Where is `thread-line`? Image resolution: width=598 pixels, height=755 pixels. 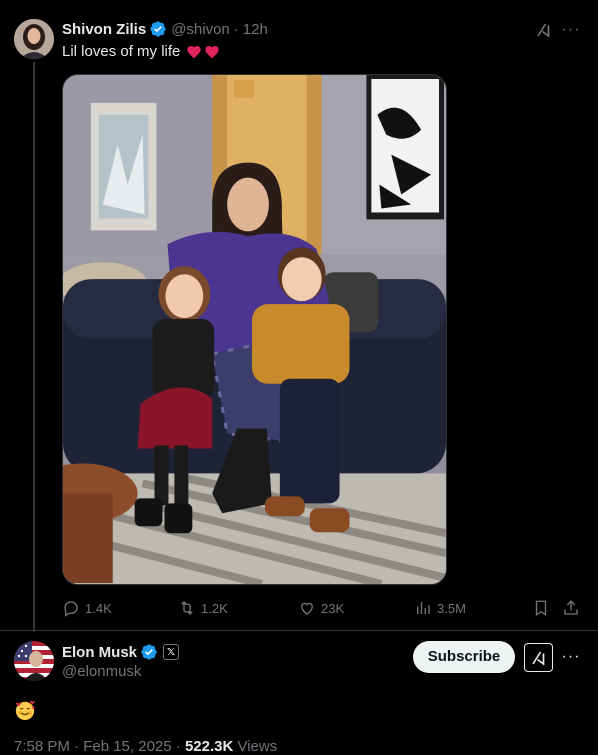 thread-line is located at coordinates (34, 347).